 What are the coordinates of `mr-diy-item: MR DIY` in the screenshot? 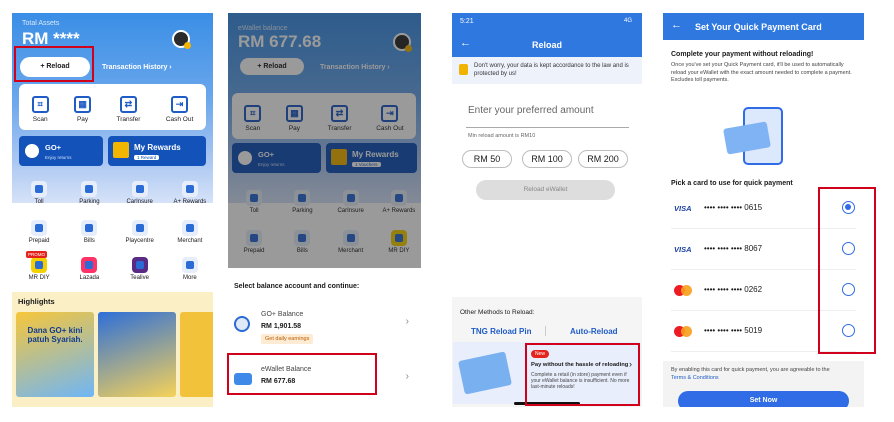 It's located at (39, 269).